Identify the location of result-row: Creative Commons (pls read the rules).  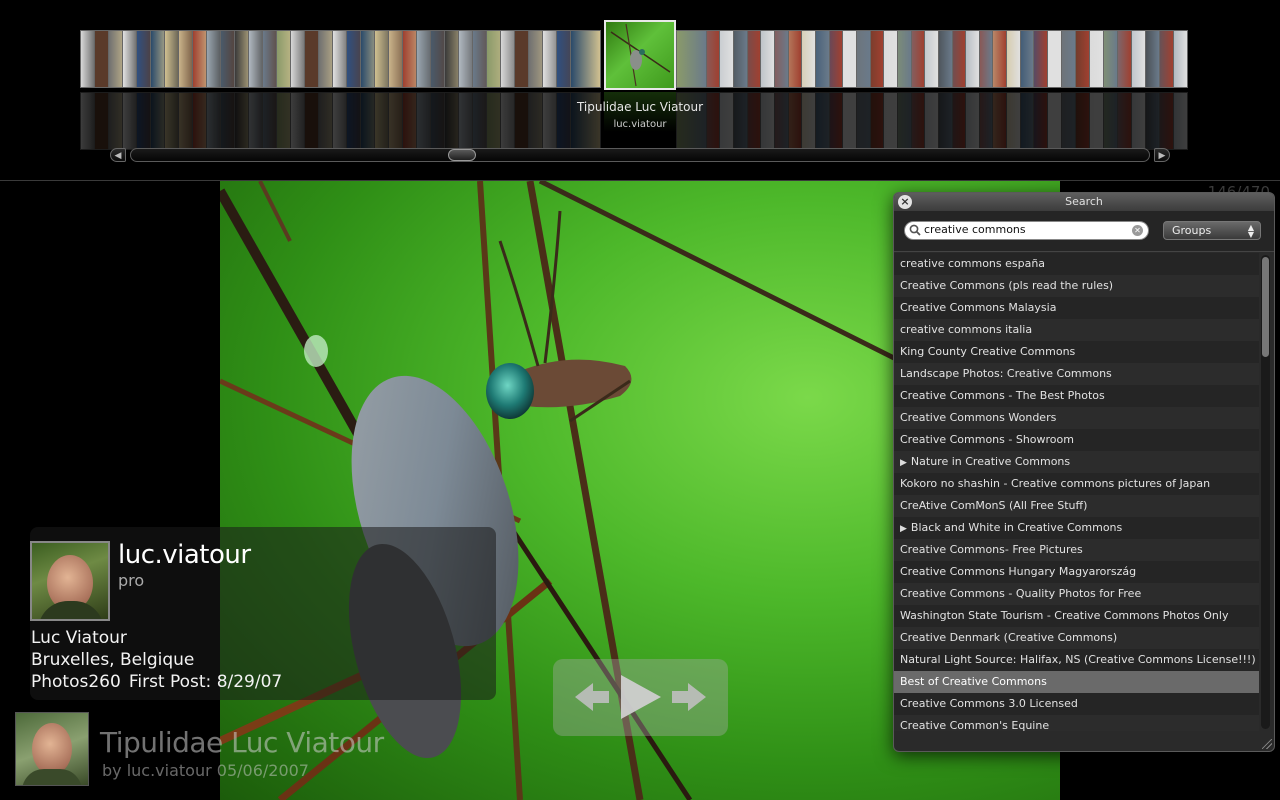
(1076, 286).